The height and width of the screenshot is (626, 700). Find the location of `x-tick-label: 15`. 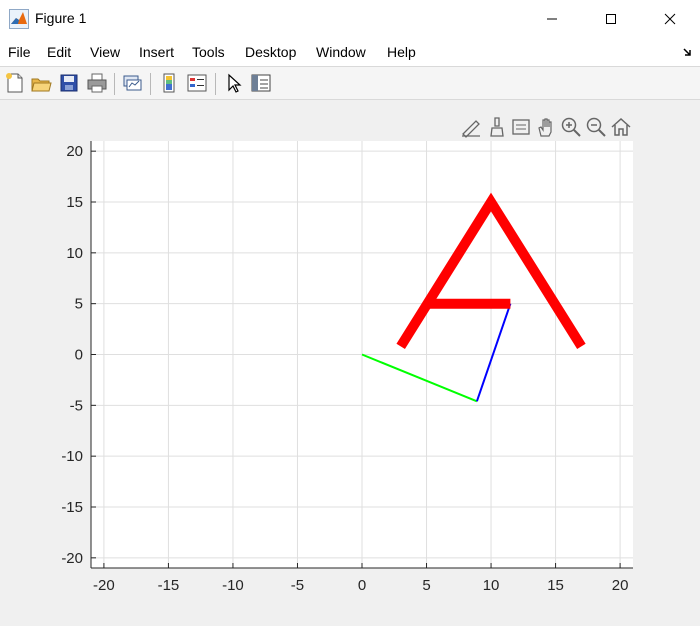

x-tick-label: 15 is located at coordinates (555, 585).